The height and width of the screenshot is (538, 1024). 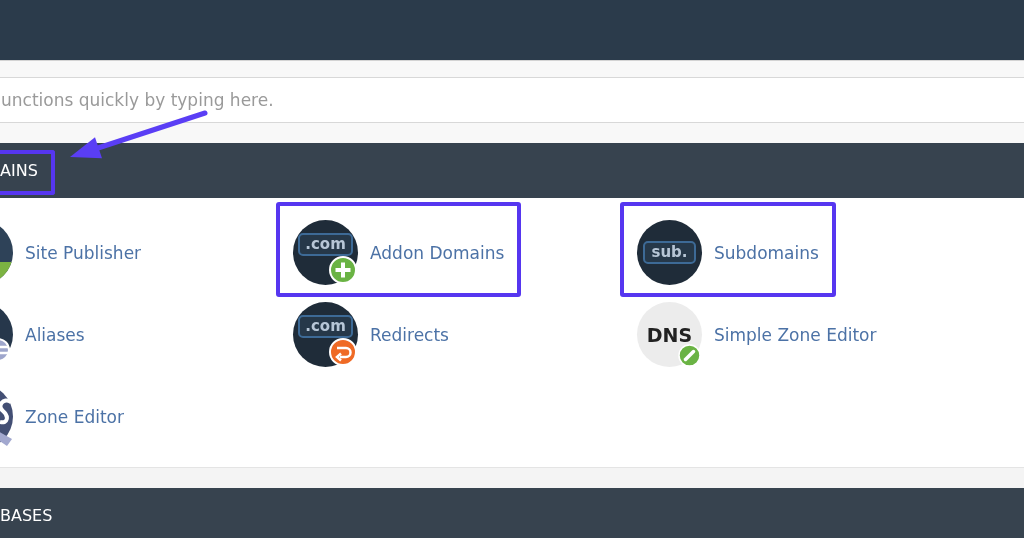 What do you see at coordinates (409, 334) in the screenshot?
I see `tool-link: Redirects` at bounding box center [409, 334].